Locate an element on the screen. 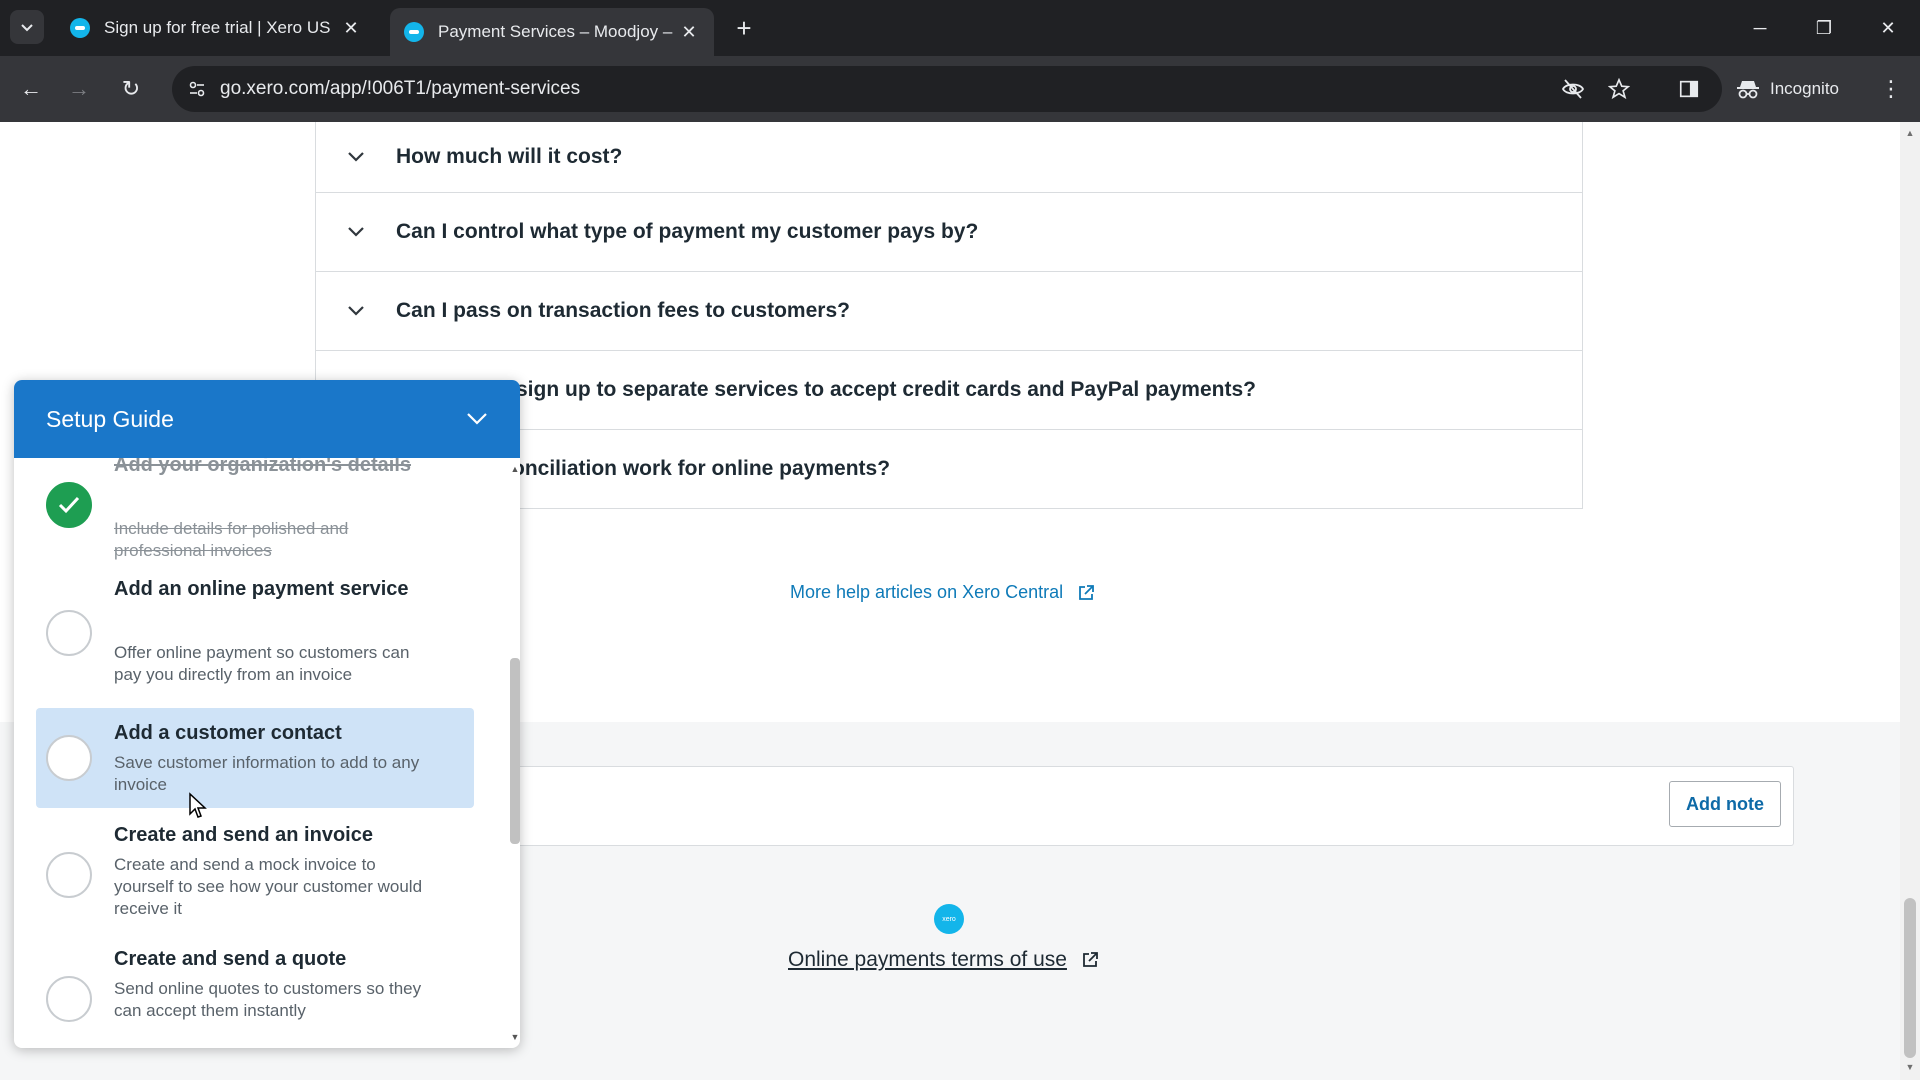  online-payments-terms-link: Online payments terms of use is located at coordinates (943, 960).